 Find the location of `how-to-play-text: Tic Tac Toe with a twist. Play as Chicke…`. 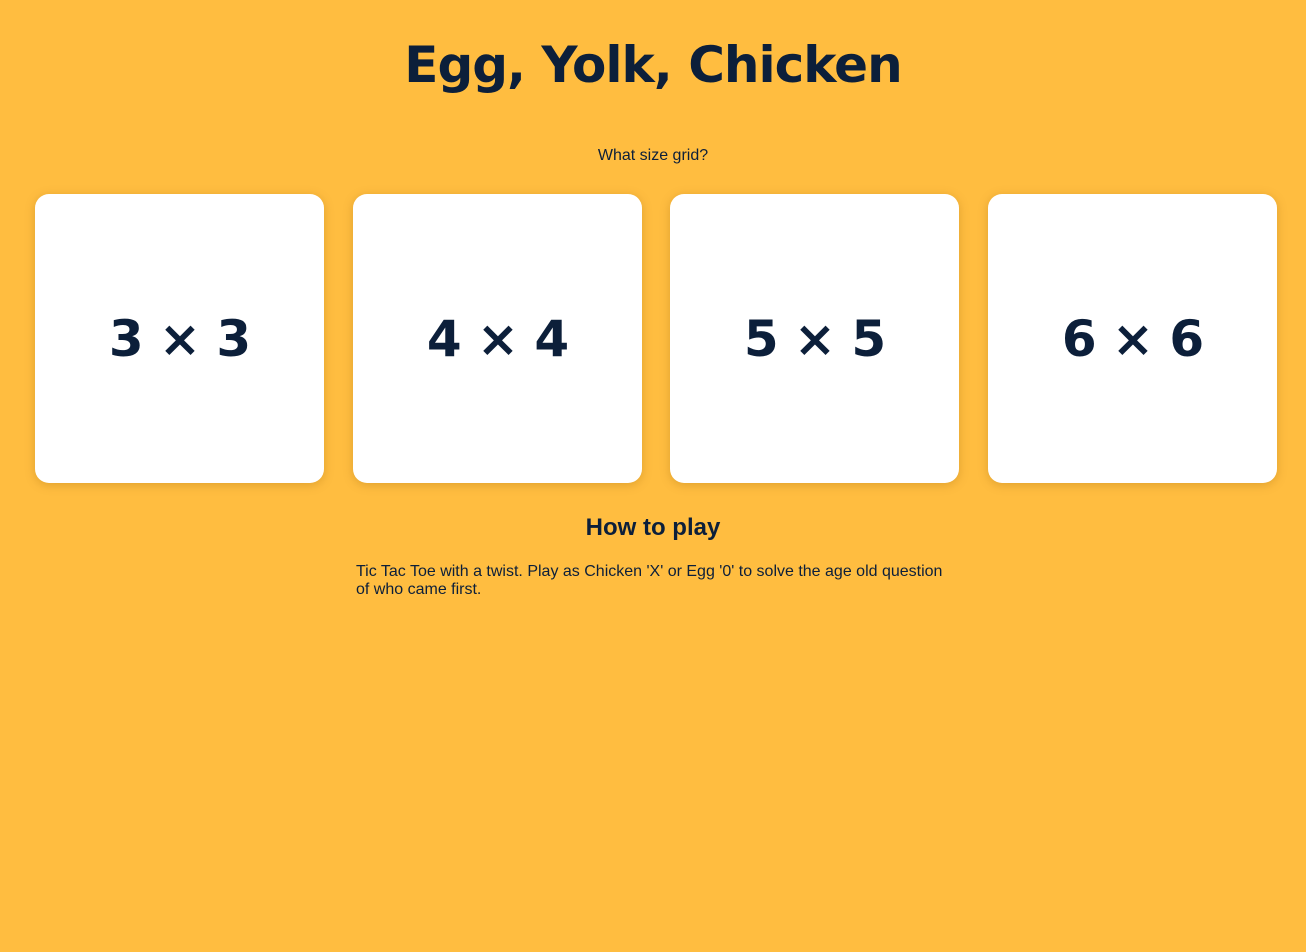

how-to-play-text: Tic Tac Toe with a twist. Play as Chicke… is located at coordinates (649, 580).